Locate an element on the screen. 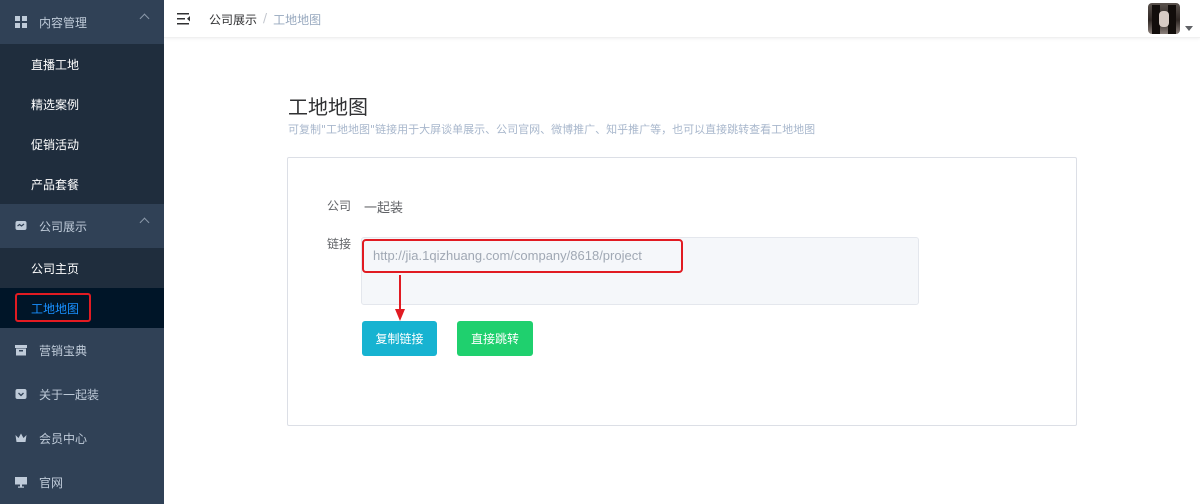 The width and height of the screenshot is (1200, 504). breadcrumb-current: 工地地图 is located at coordinates (297, 20).